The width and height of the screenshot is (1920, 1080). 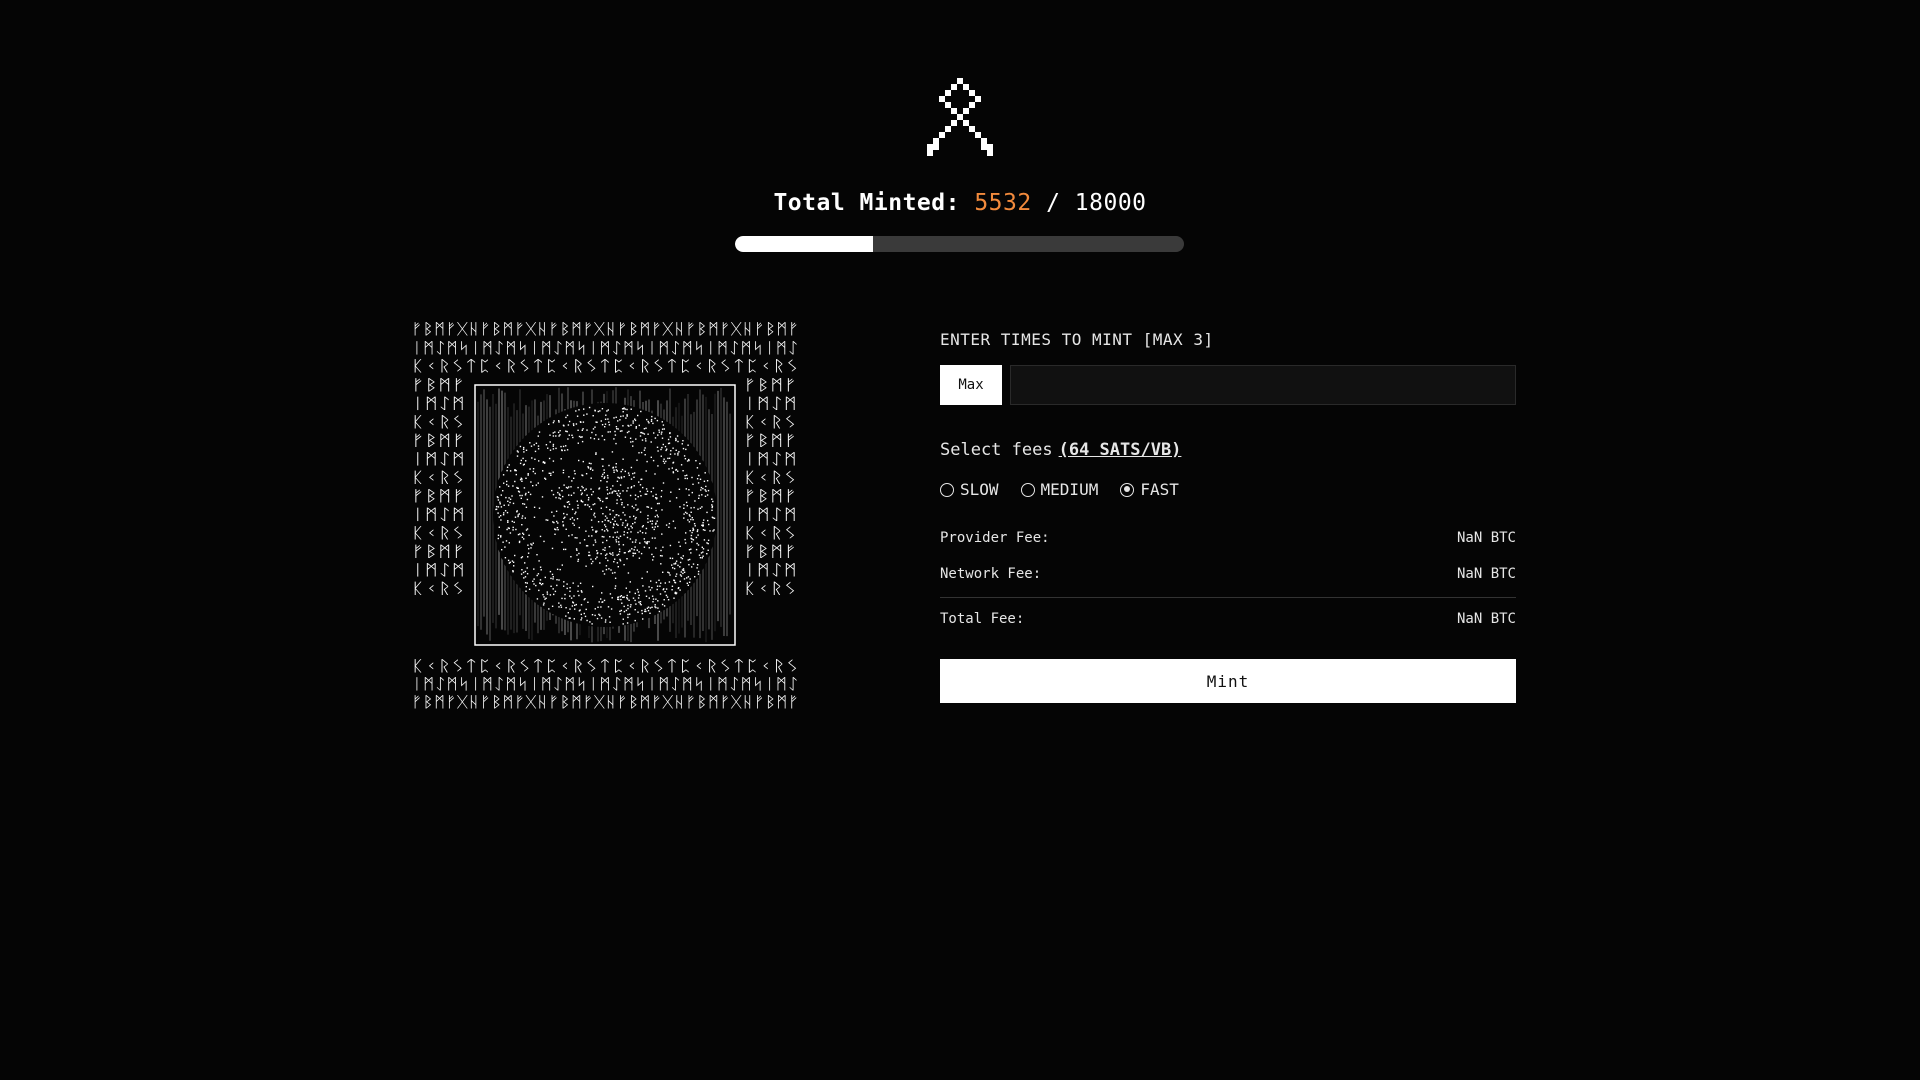 I want to click on network-fee-row: Network Fee: NaN BTC, so click(x=1228, y=574).